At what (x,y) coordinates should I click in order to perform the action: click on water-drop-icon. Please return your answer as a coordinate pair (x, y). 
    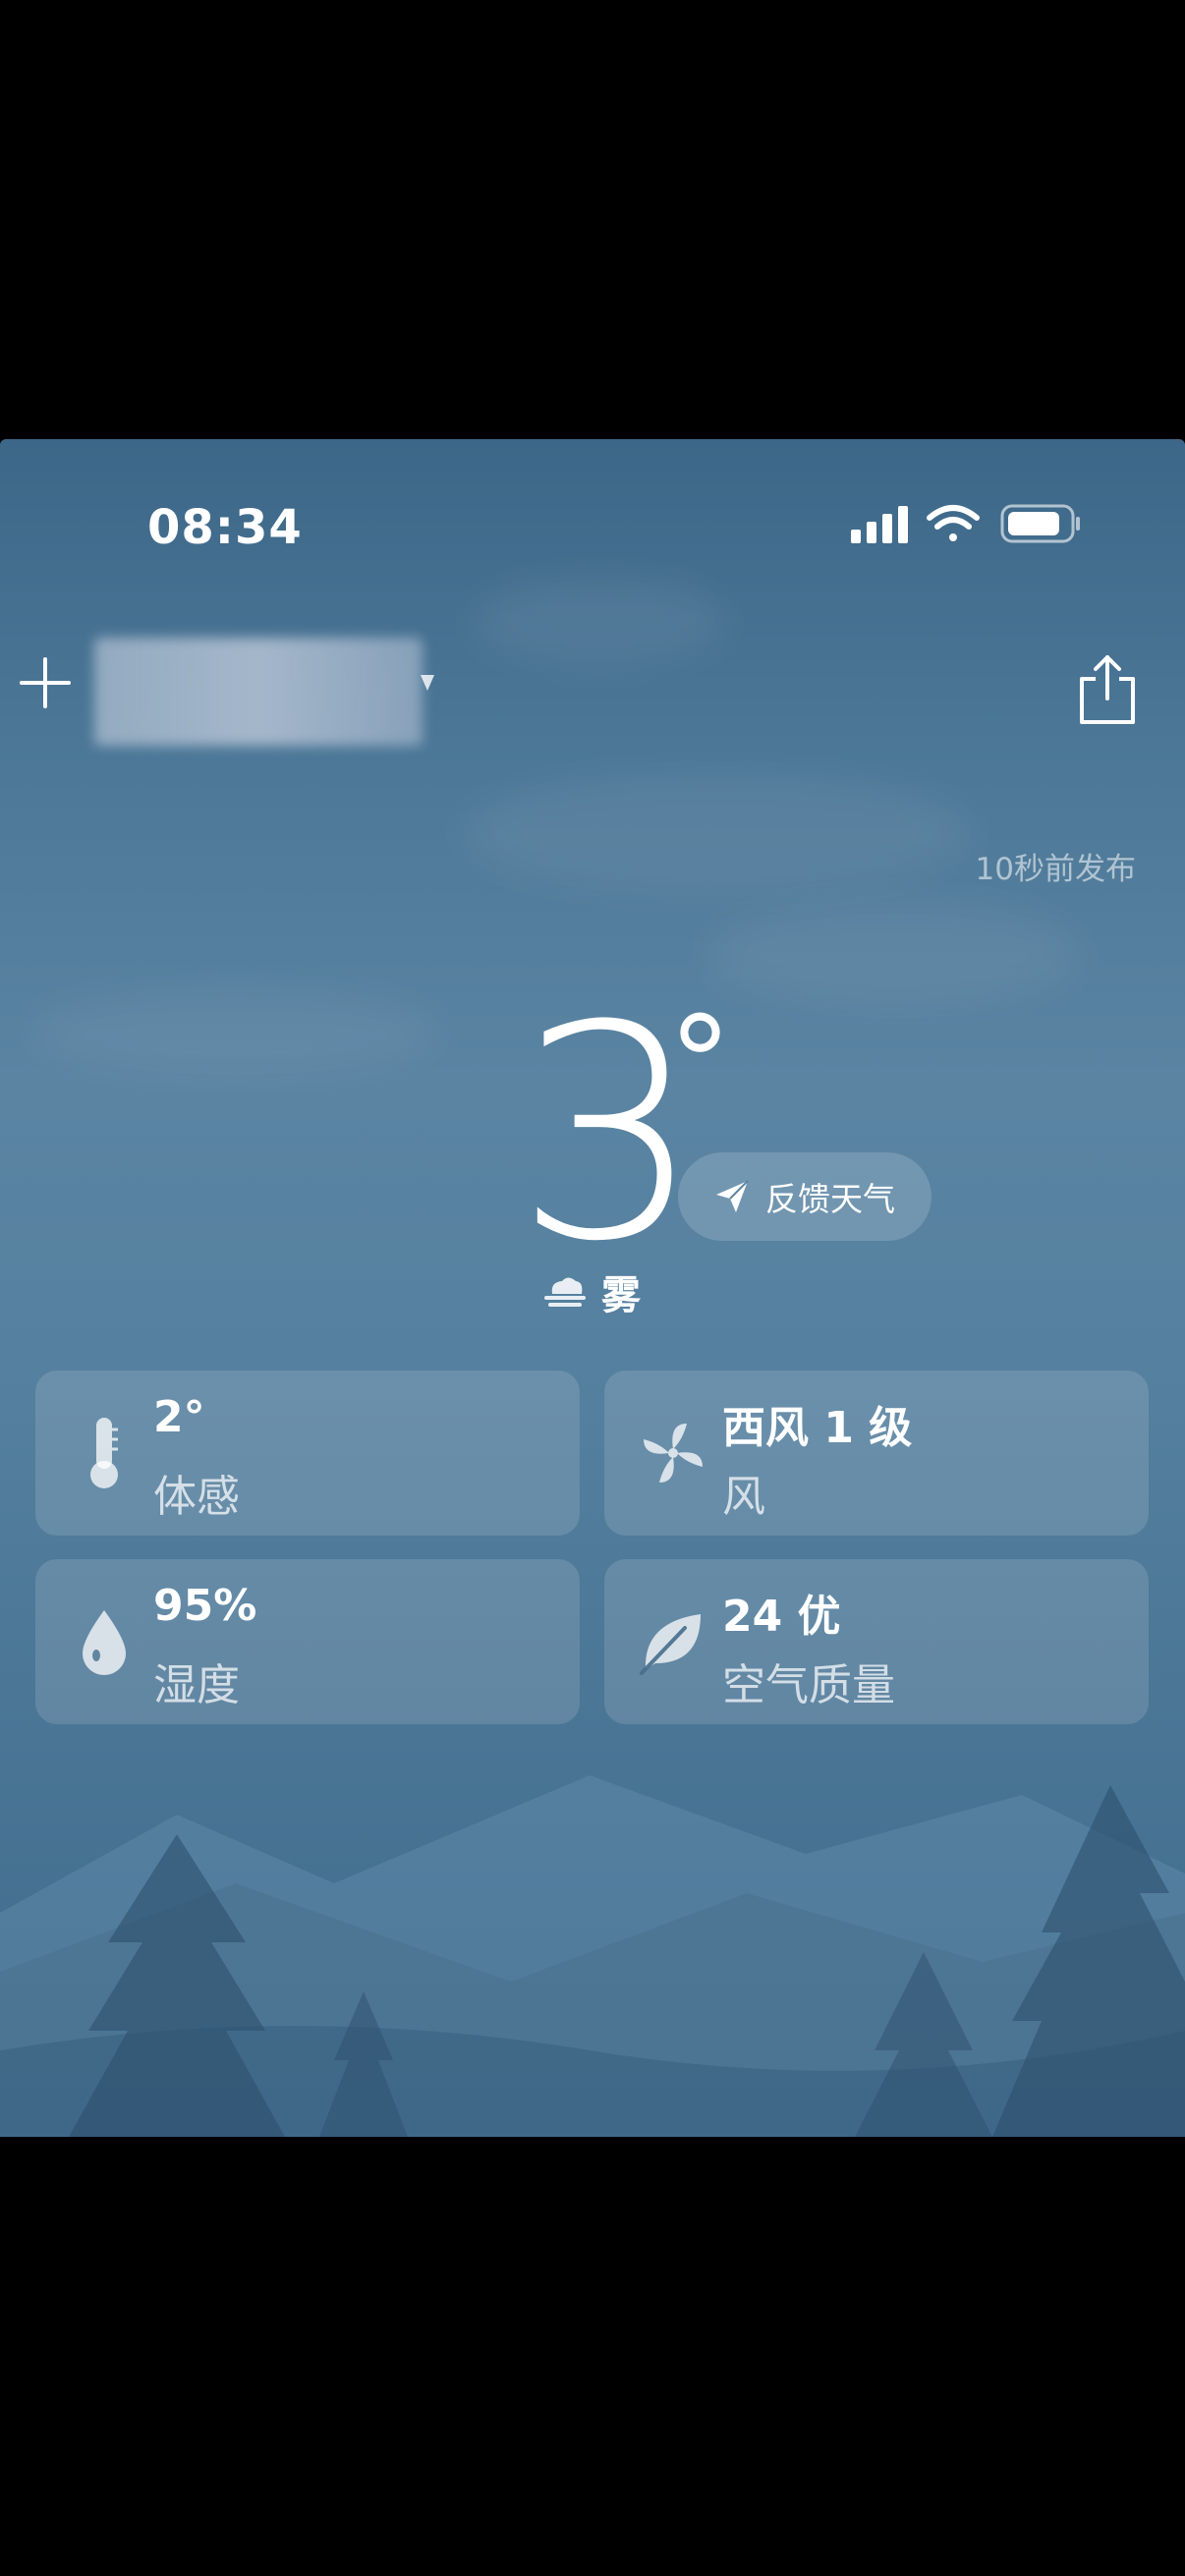
    Looking at the image, I should click on (105, 1642).